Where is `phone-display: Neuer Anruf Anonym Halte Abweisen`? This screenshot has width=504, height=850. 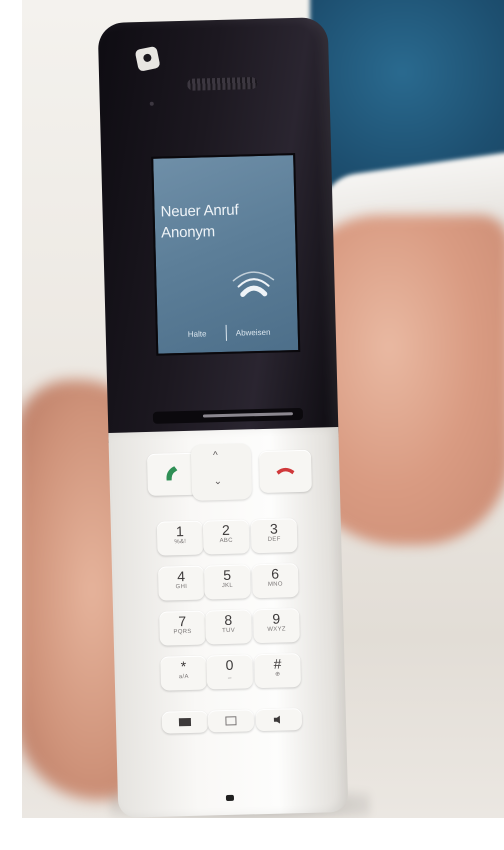
phone-display: Neuer Anruf Anonym Halte Abweisen is located at coordinates (226, 254).